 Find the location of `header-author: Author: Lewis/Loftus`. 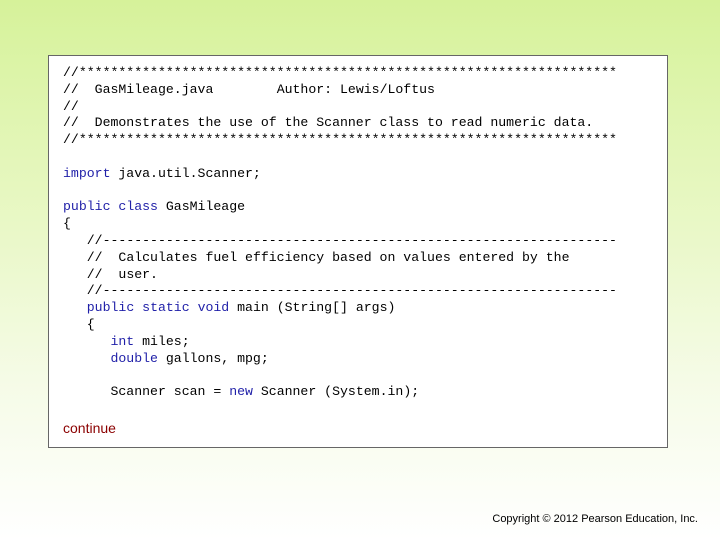

header-author: Author: Lewis/Loftus is located at coordinates (355, 89).